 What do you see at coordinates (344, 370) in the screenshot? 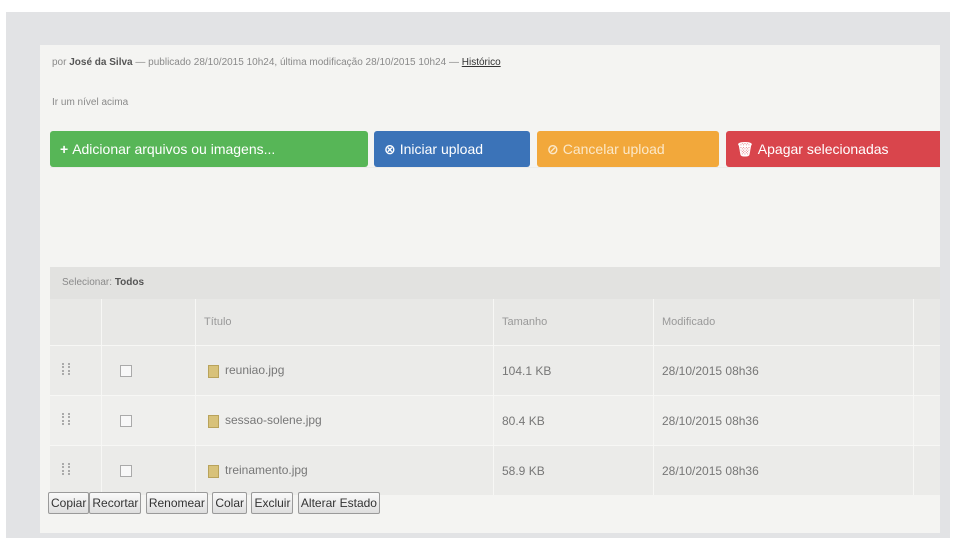
I see `title-cell: reuniao.jpg` at bounding box center [344, 370].